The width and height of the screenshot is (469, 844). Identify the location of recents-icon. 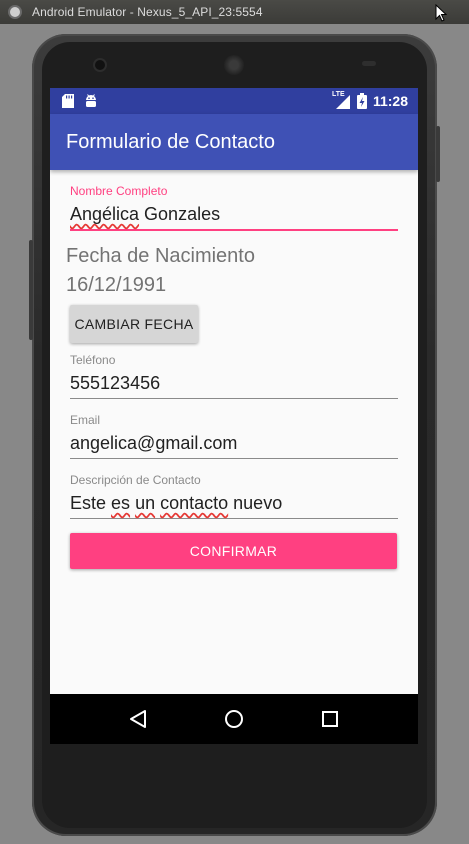
(330, 719).